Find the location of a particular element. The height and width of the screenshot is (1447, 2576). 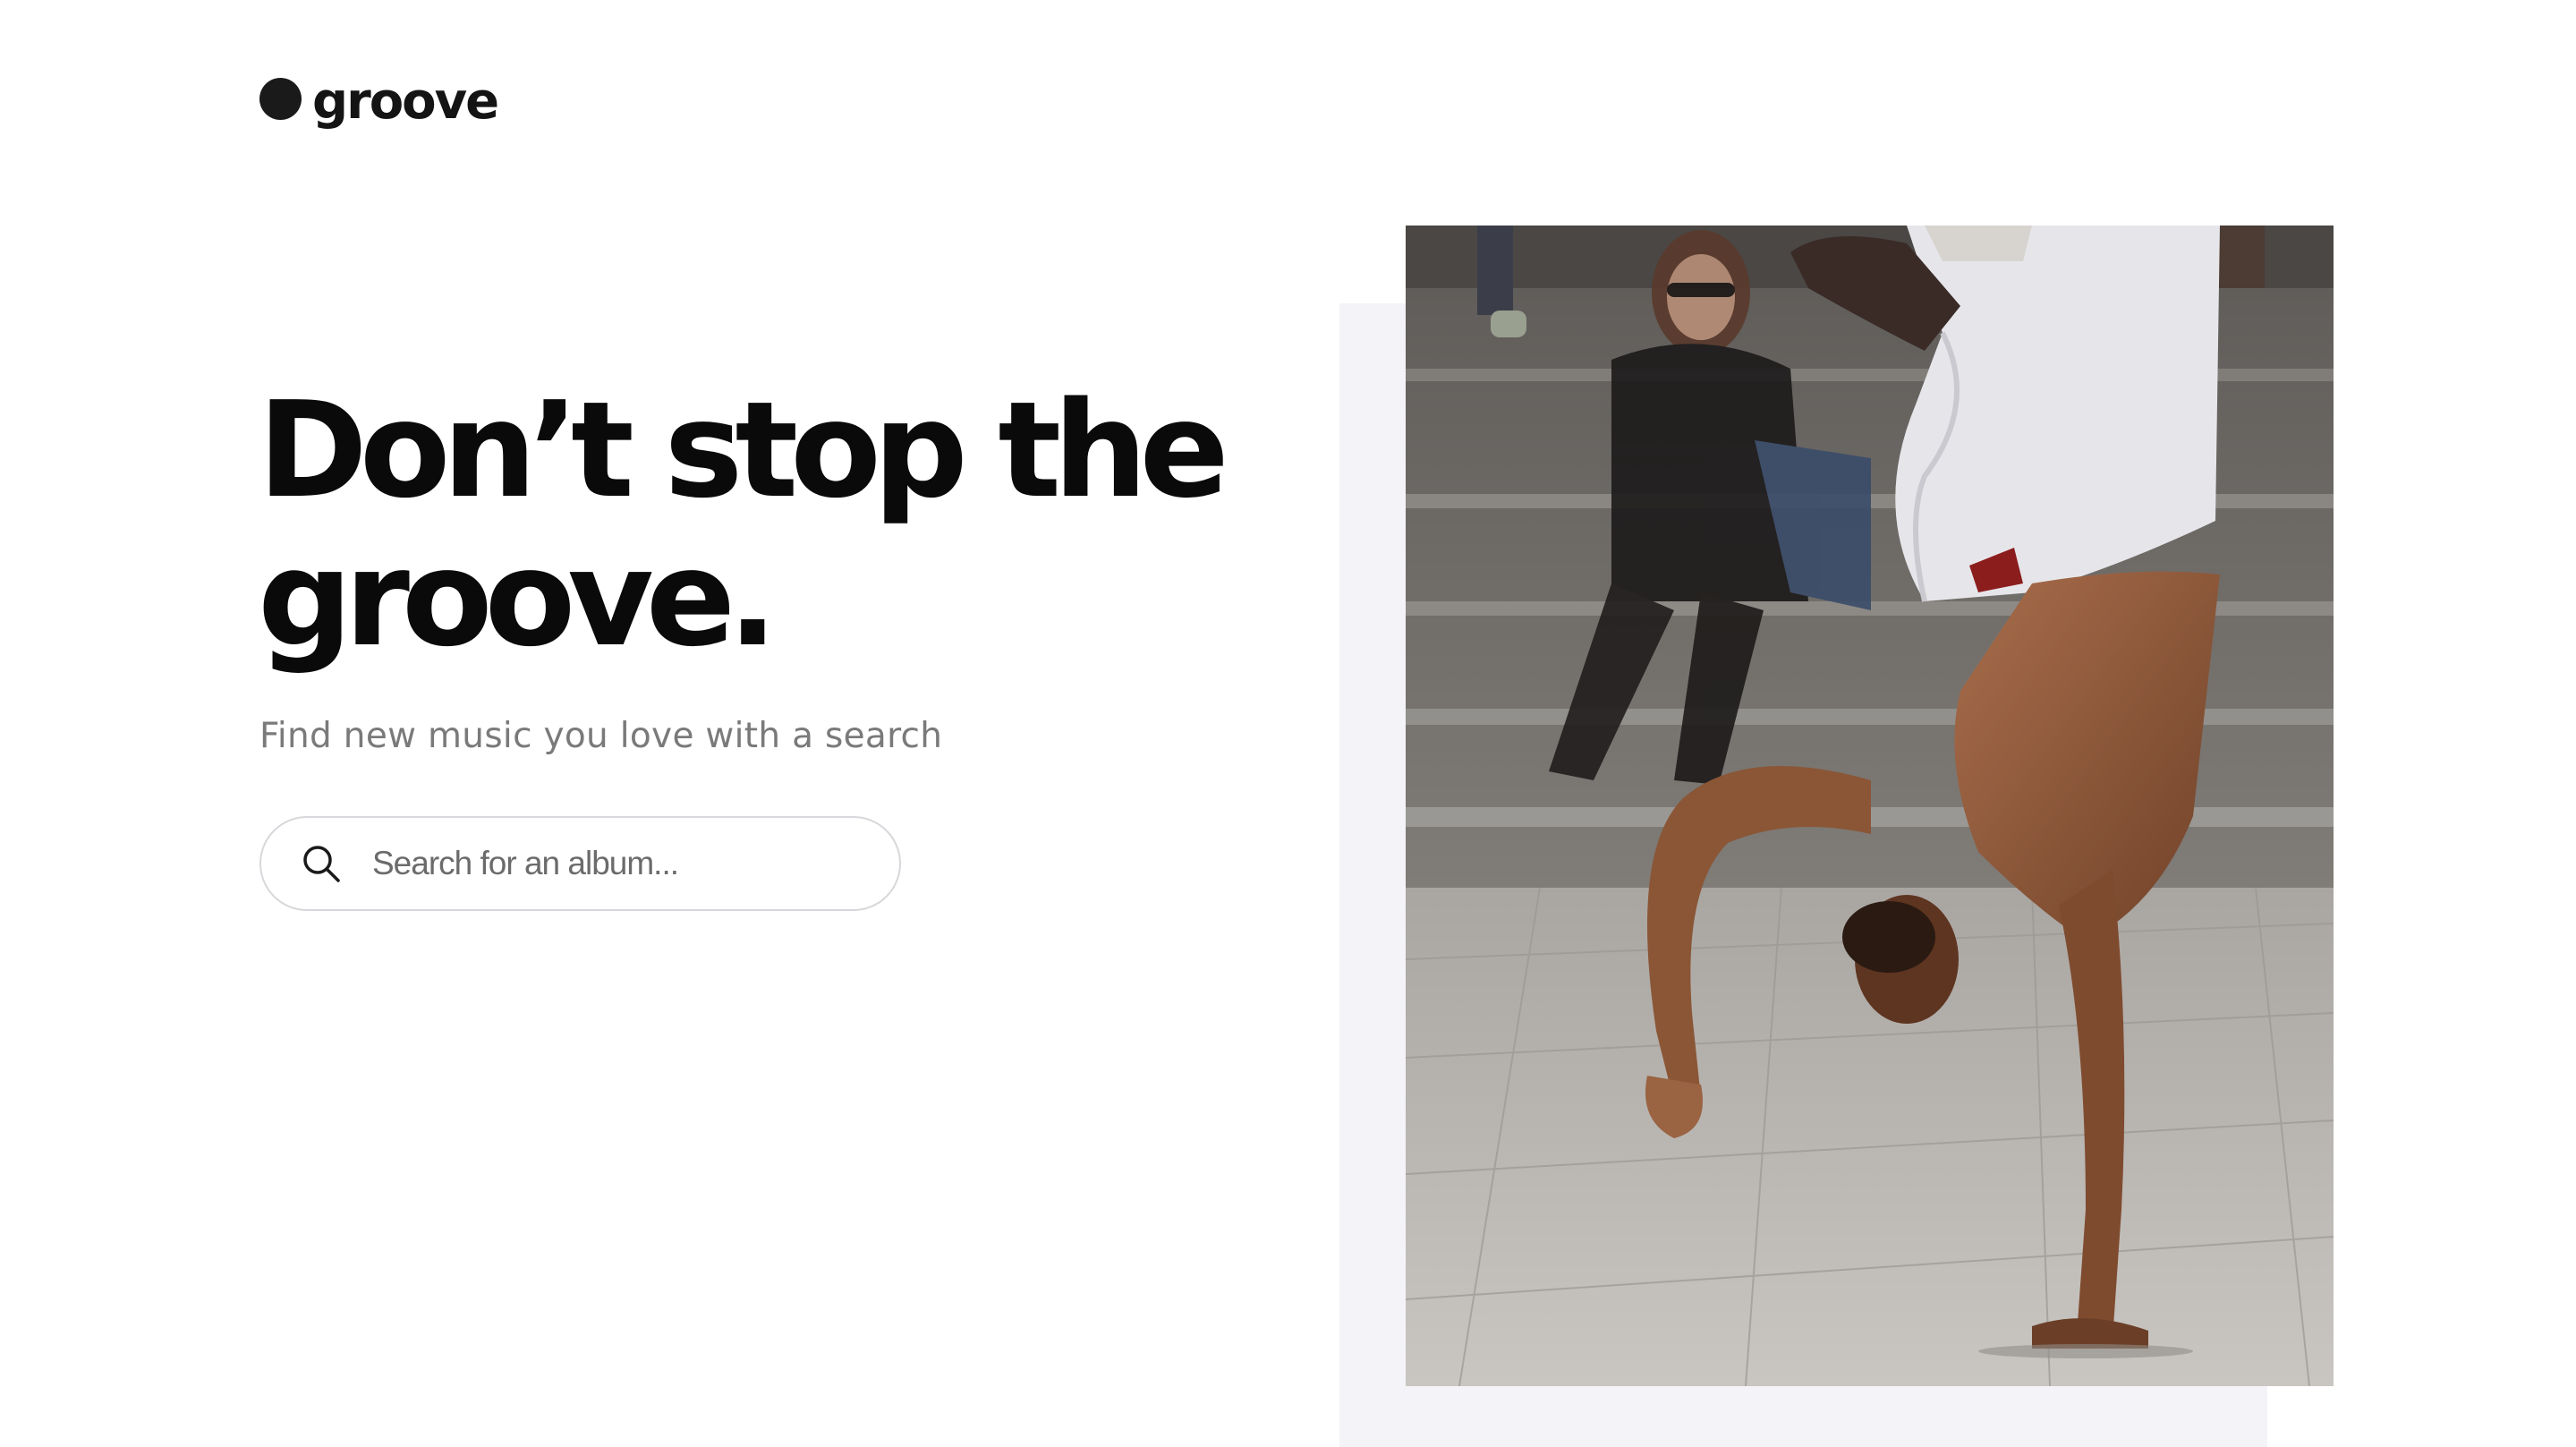

album-search-box is located at coordinates (580, 863).